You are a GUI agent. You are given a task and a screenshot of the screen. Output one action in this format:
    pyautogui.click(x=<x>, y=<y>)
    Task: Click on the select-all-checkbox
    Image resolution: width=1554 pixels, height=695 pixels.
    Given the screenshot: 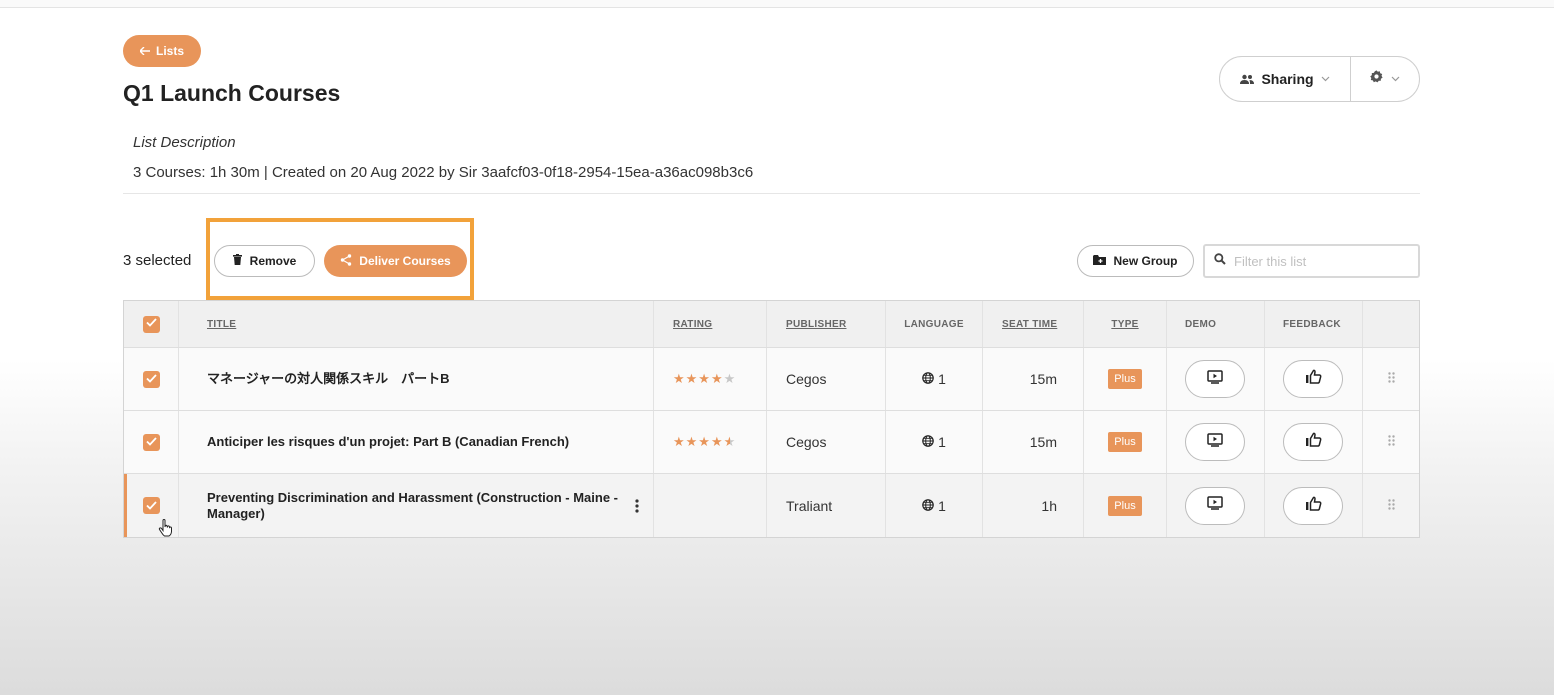 What is the action you would take?
    pyautogui.click(x=151, y=324)
    